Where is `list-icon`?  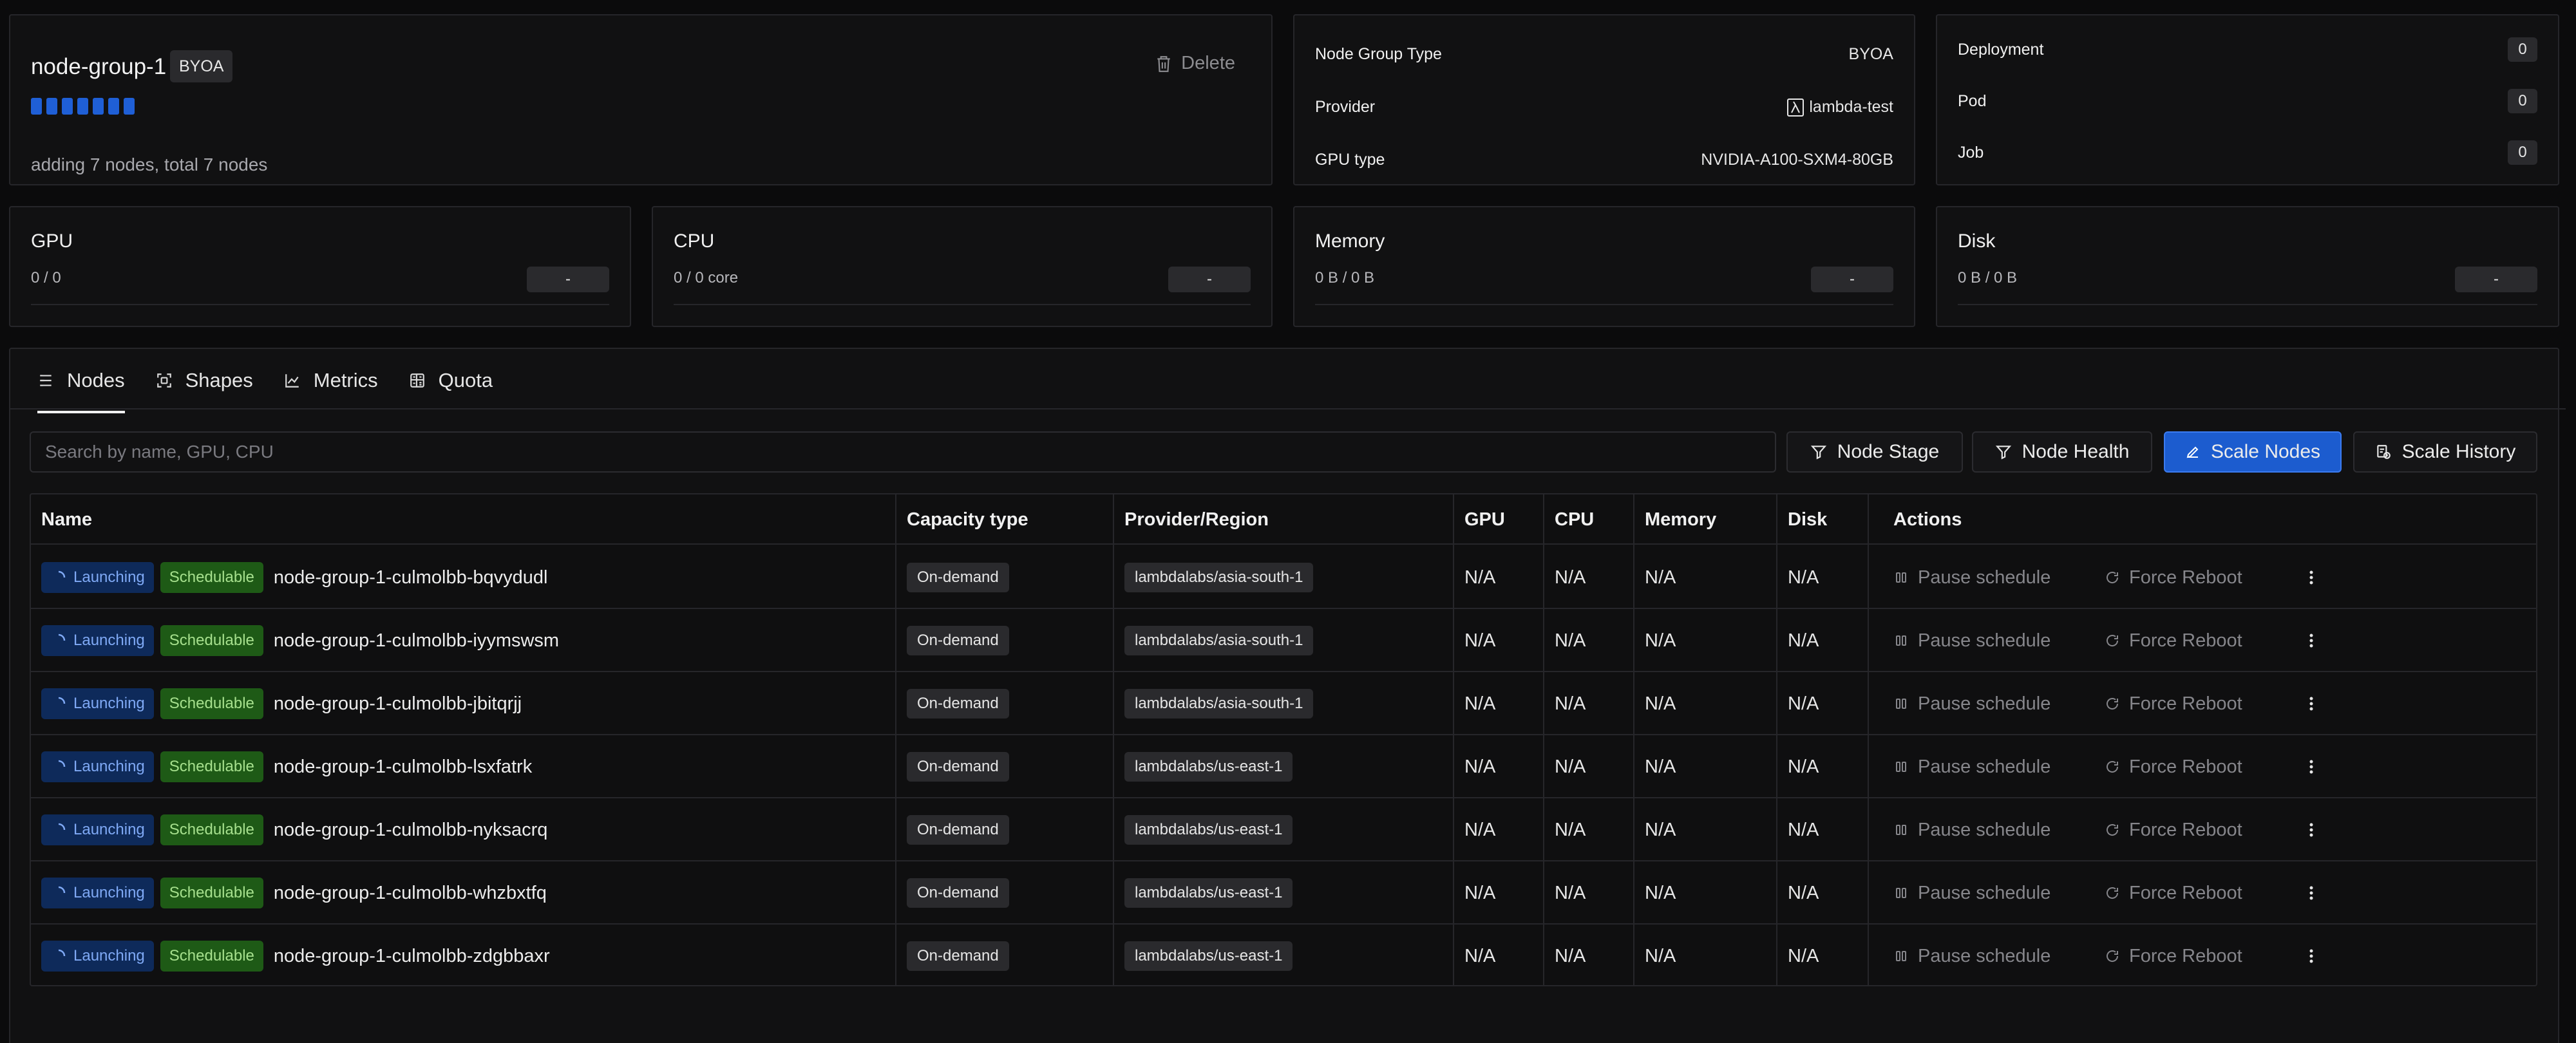 list-icon is located at coordinates (46, 380).